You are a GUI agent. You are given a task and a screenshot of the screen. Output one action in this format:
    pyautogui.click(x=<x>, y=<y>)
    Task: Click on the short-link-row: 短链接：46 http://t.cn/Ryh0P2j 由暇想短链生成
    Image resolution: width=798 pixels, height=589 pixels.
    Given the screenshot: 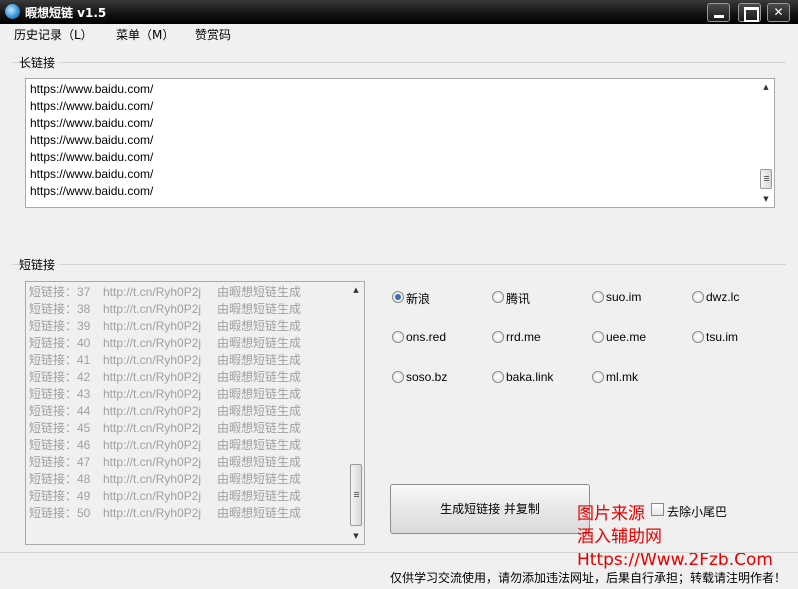 What is the action you would take?
    pyautogui.click(x=165, y=445)
    